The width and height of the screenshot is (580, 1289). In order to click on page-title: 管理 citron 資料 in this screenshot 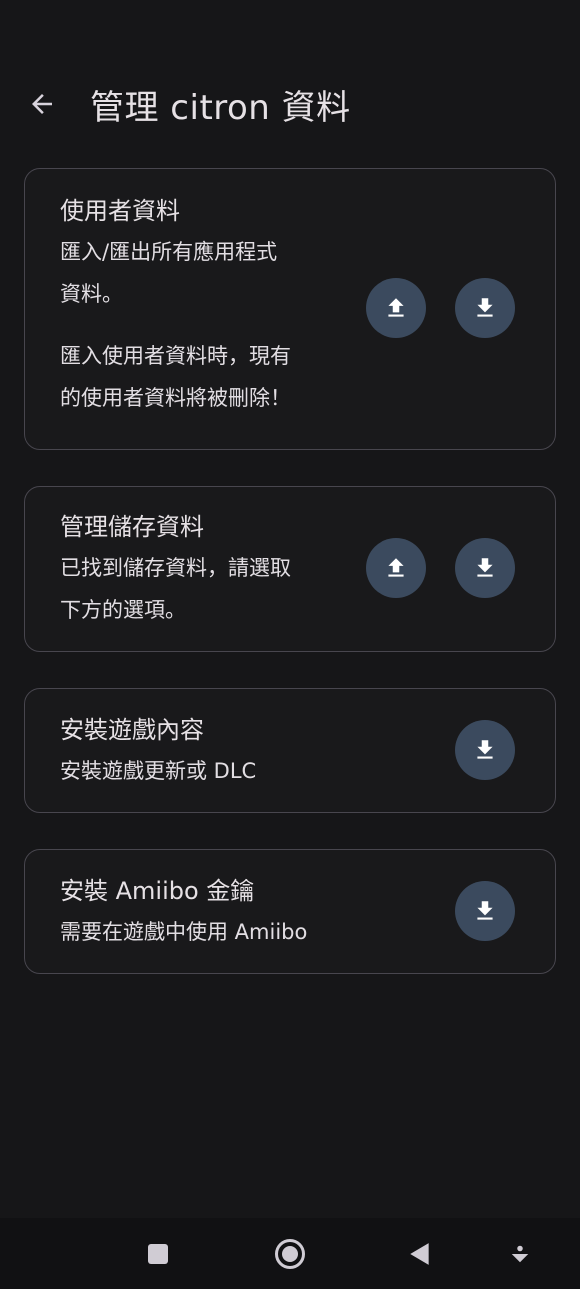, I will do `click(220, 108)`.